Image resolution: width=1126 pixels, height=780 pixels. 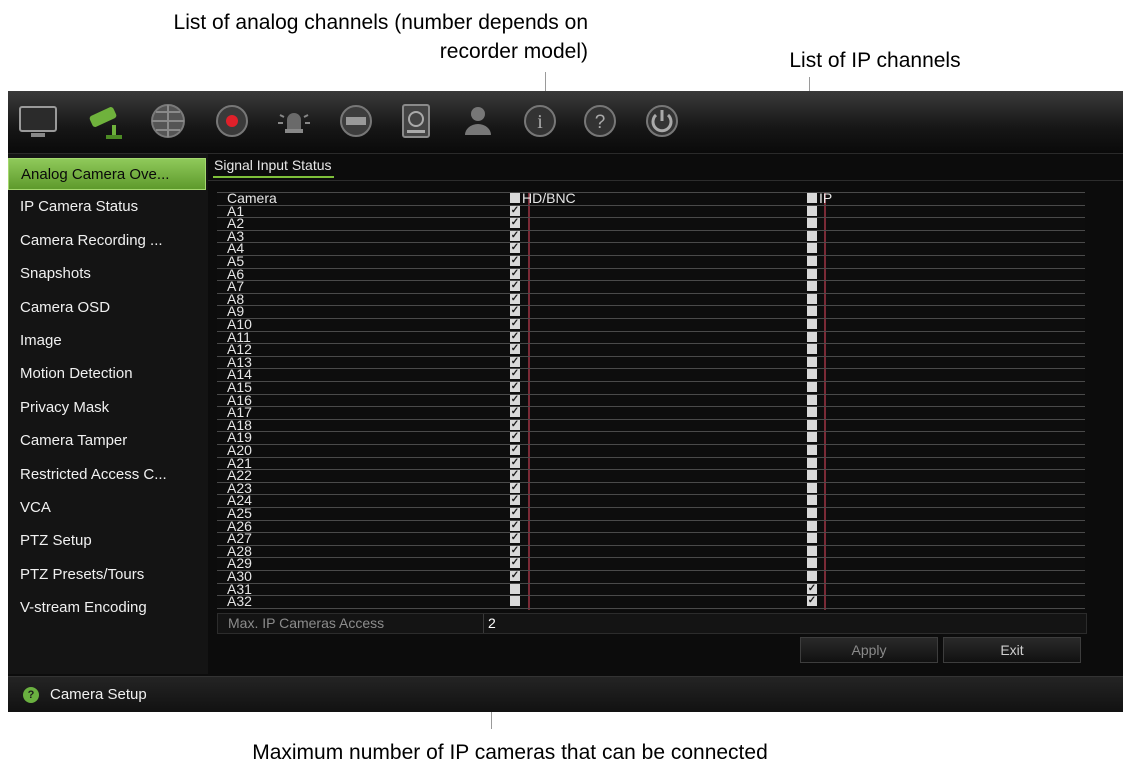 What do you see at coordinates (106, 121) in the screenshot?
I see `camera-icon` at bounding box center [106, 121].